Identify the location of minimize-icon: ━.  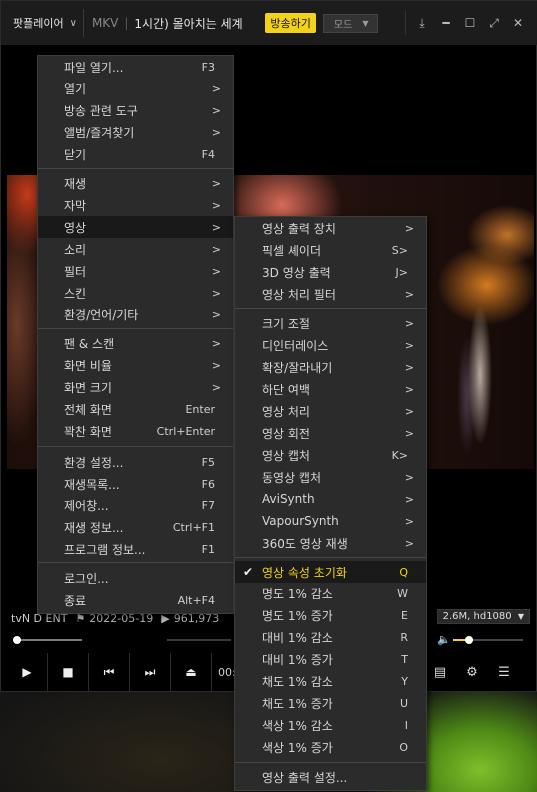
(446, 23).